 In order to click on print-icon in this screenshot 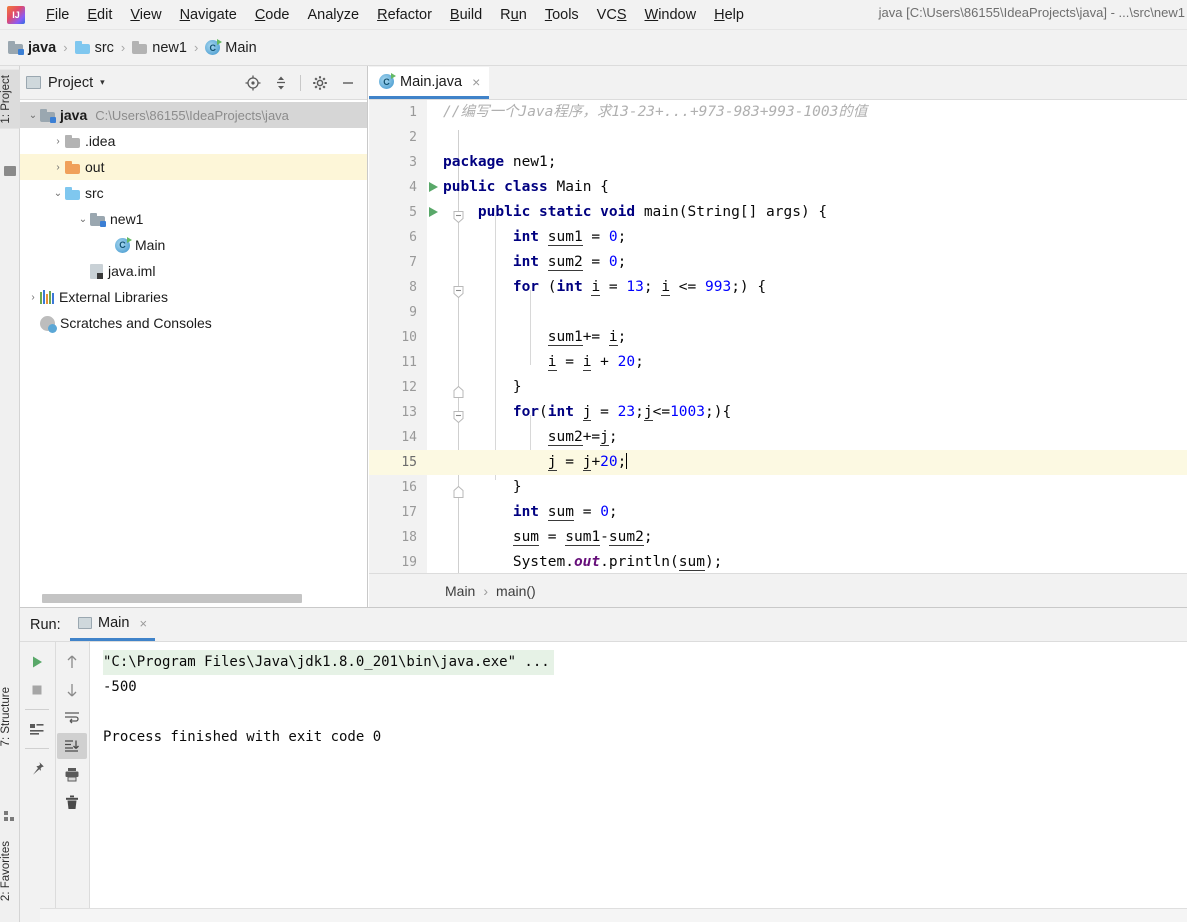, I will do `click(72, 774)`.